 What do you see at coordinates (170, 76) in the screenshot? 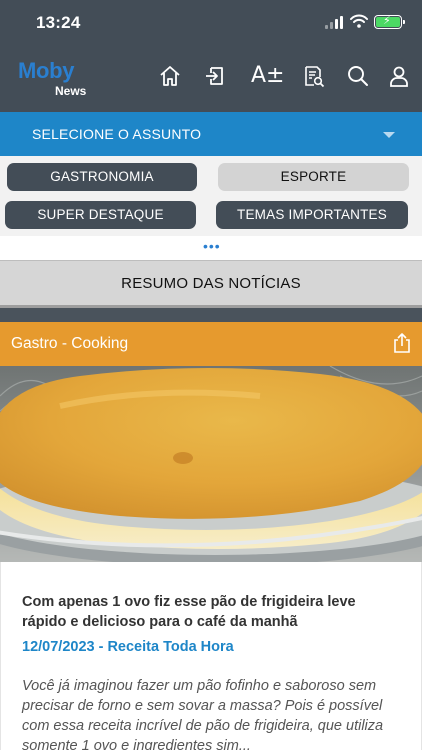
I see `home-icon` at bounding box center [170, 76].